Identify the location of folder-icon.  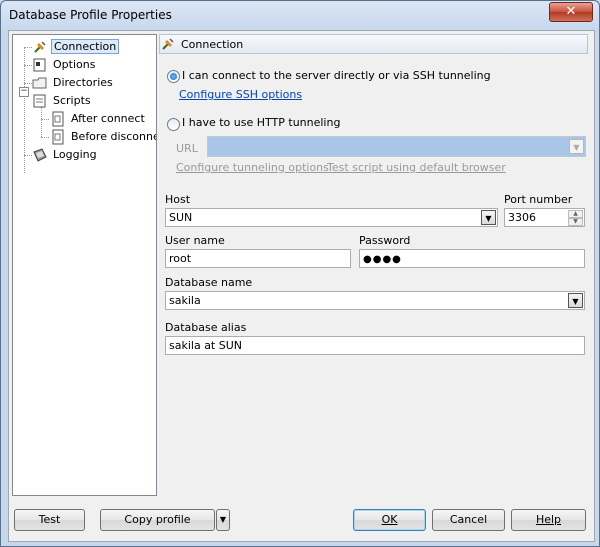
(40, 83).